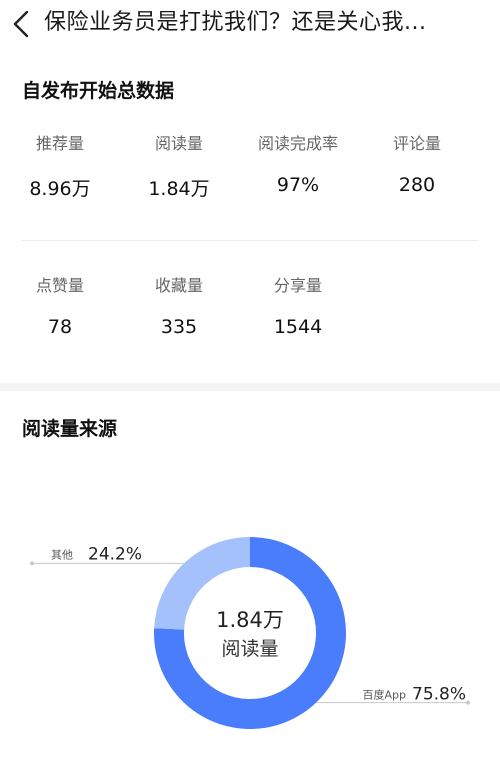 The height and width of the screenshot is (774, 500). What do you see at coordinates (298, 185) in the screenshot?
I see `stat-value-completion-rate: 97%` at bounding box center [298, 185].